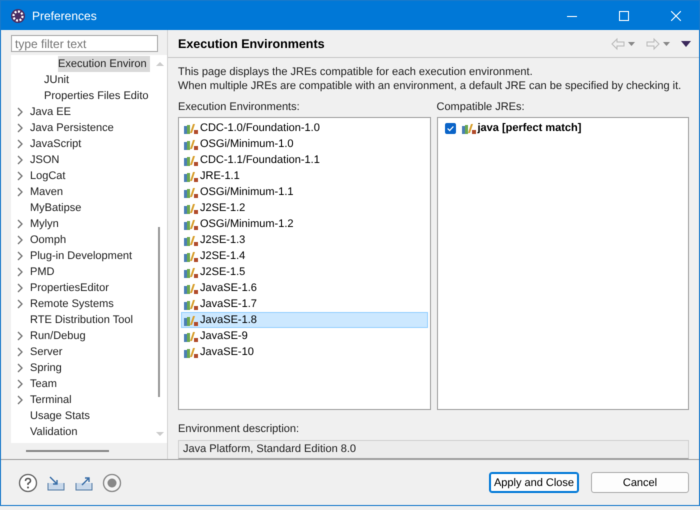  What do you see at coordinates (59, 336) in the screenshot?
I see `tree-item: Run/Debug` at bounding box center [59, 336].